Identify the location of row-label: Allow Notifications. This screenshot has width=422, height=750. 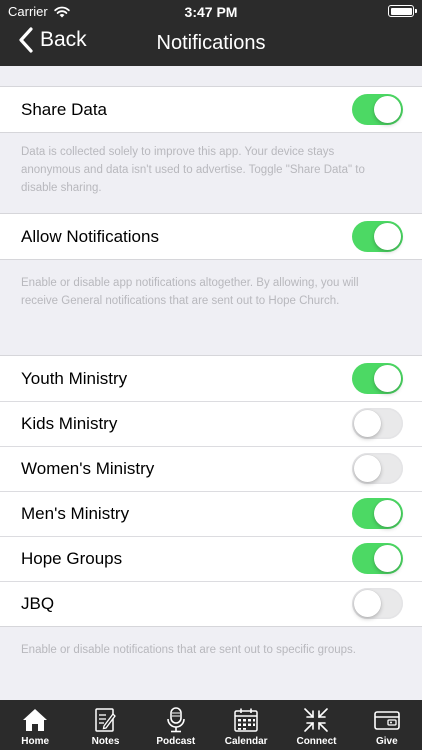
(90, 236).